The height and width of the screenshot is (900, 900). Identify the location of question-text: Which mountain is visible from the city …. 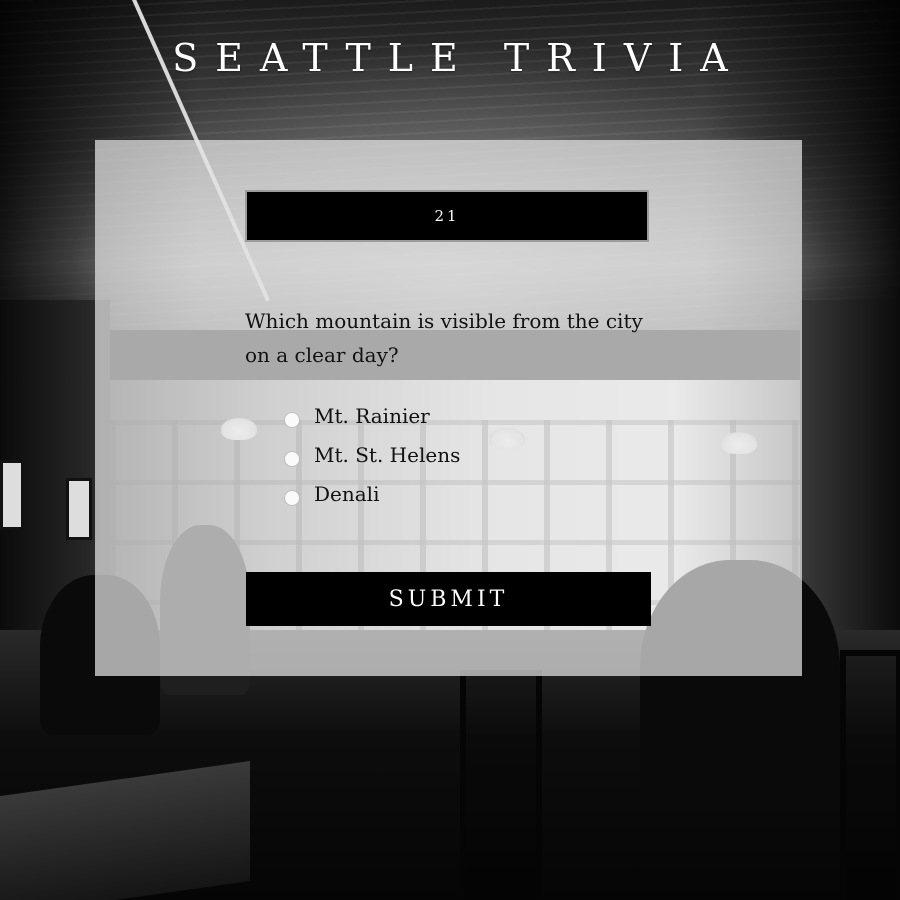
(444, 338).